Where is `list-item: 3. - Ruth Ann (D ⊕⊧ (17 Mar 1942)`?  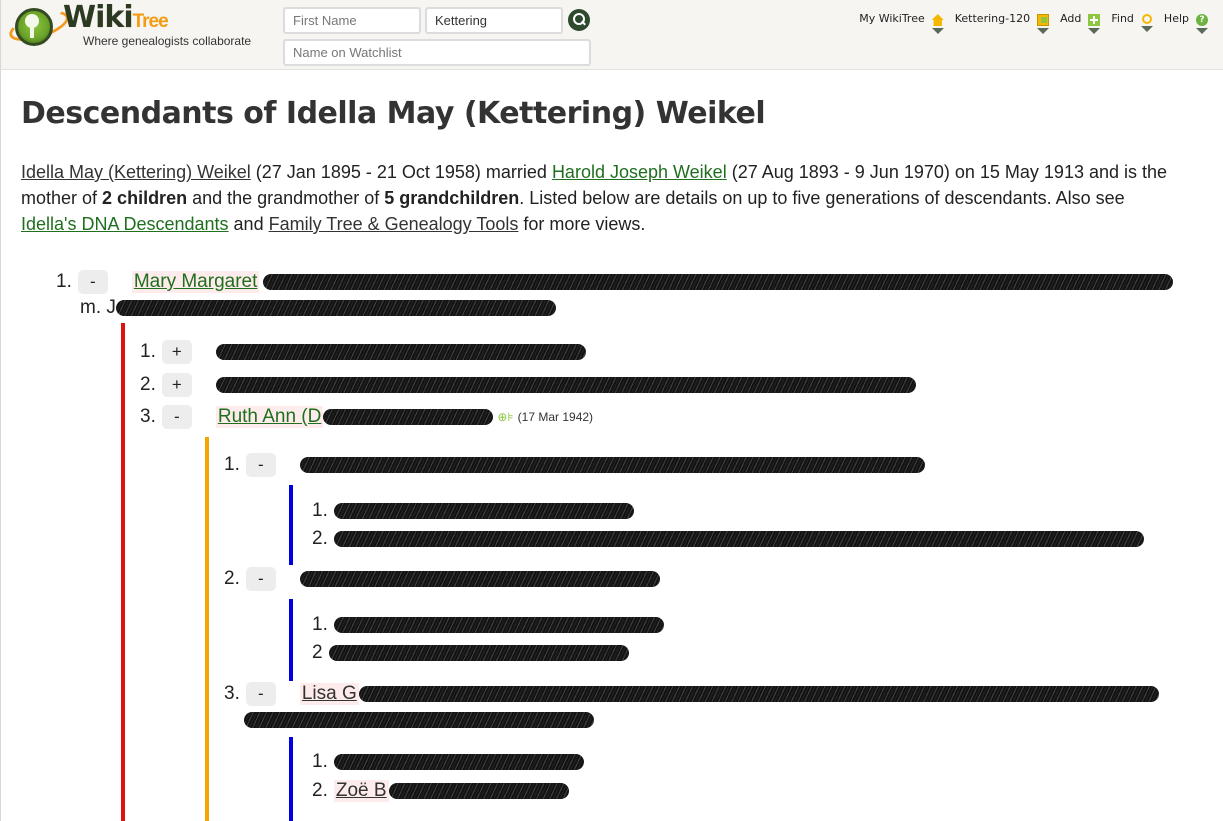 list-item: 3. - Ruth Ann (D ⊕⊧ (17 Mar 1942) is located at coordinates (366, 417).